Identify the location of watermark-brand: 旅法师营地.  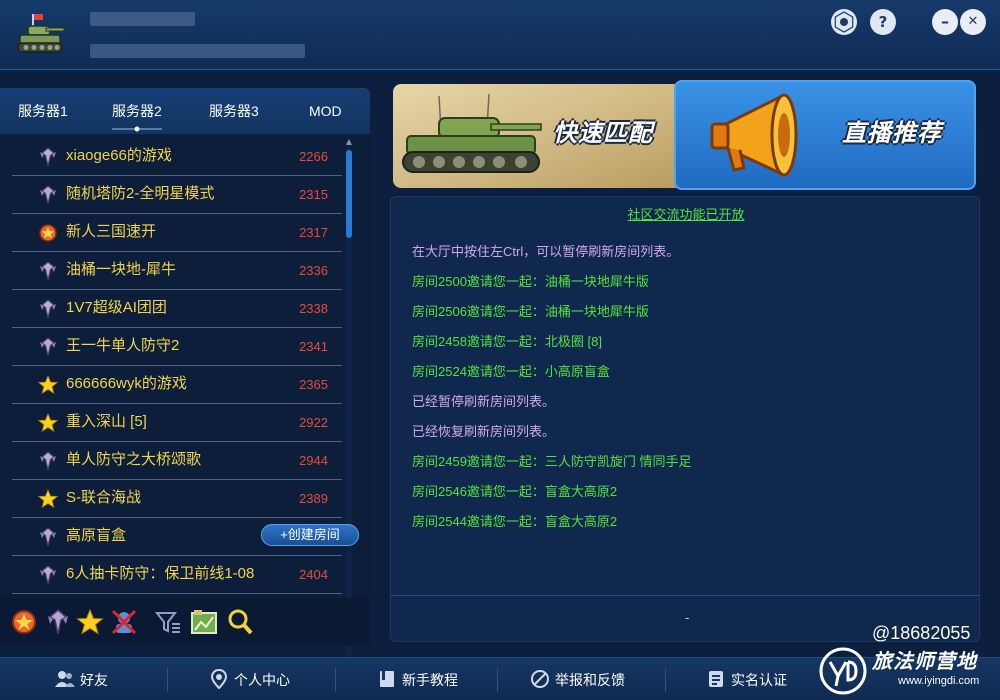
(924, 661).